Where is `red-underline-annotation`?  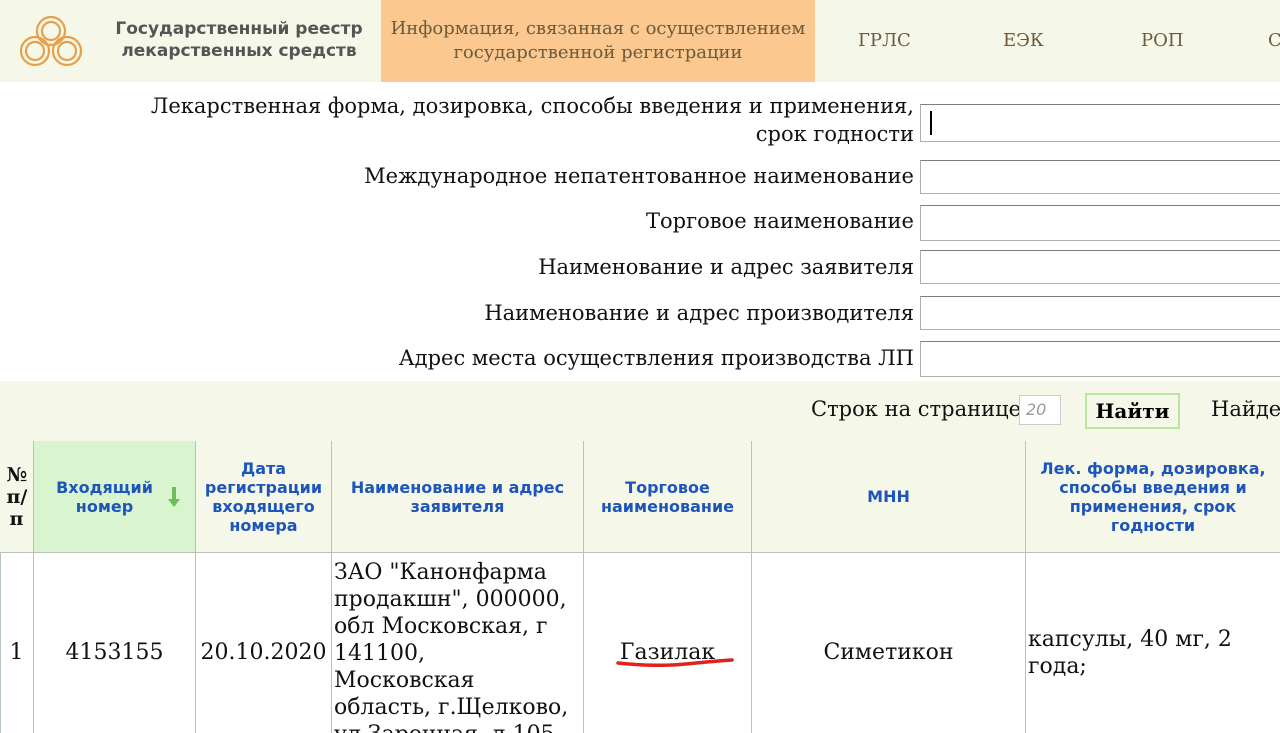
red-underline-annotation is located at coordinates (675, 662).